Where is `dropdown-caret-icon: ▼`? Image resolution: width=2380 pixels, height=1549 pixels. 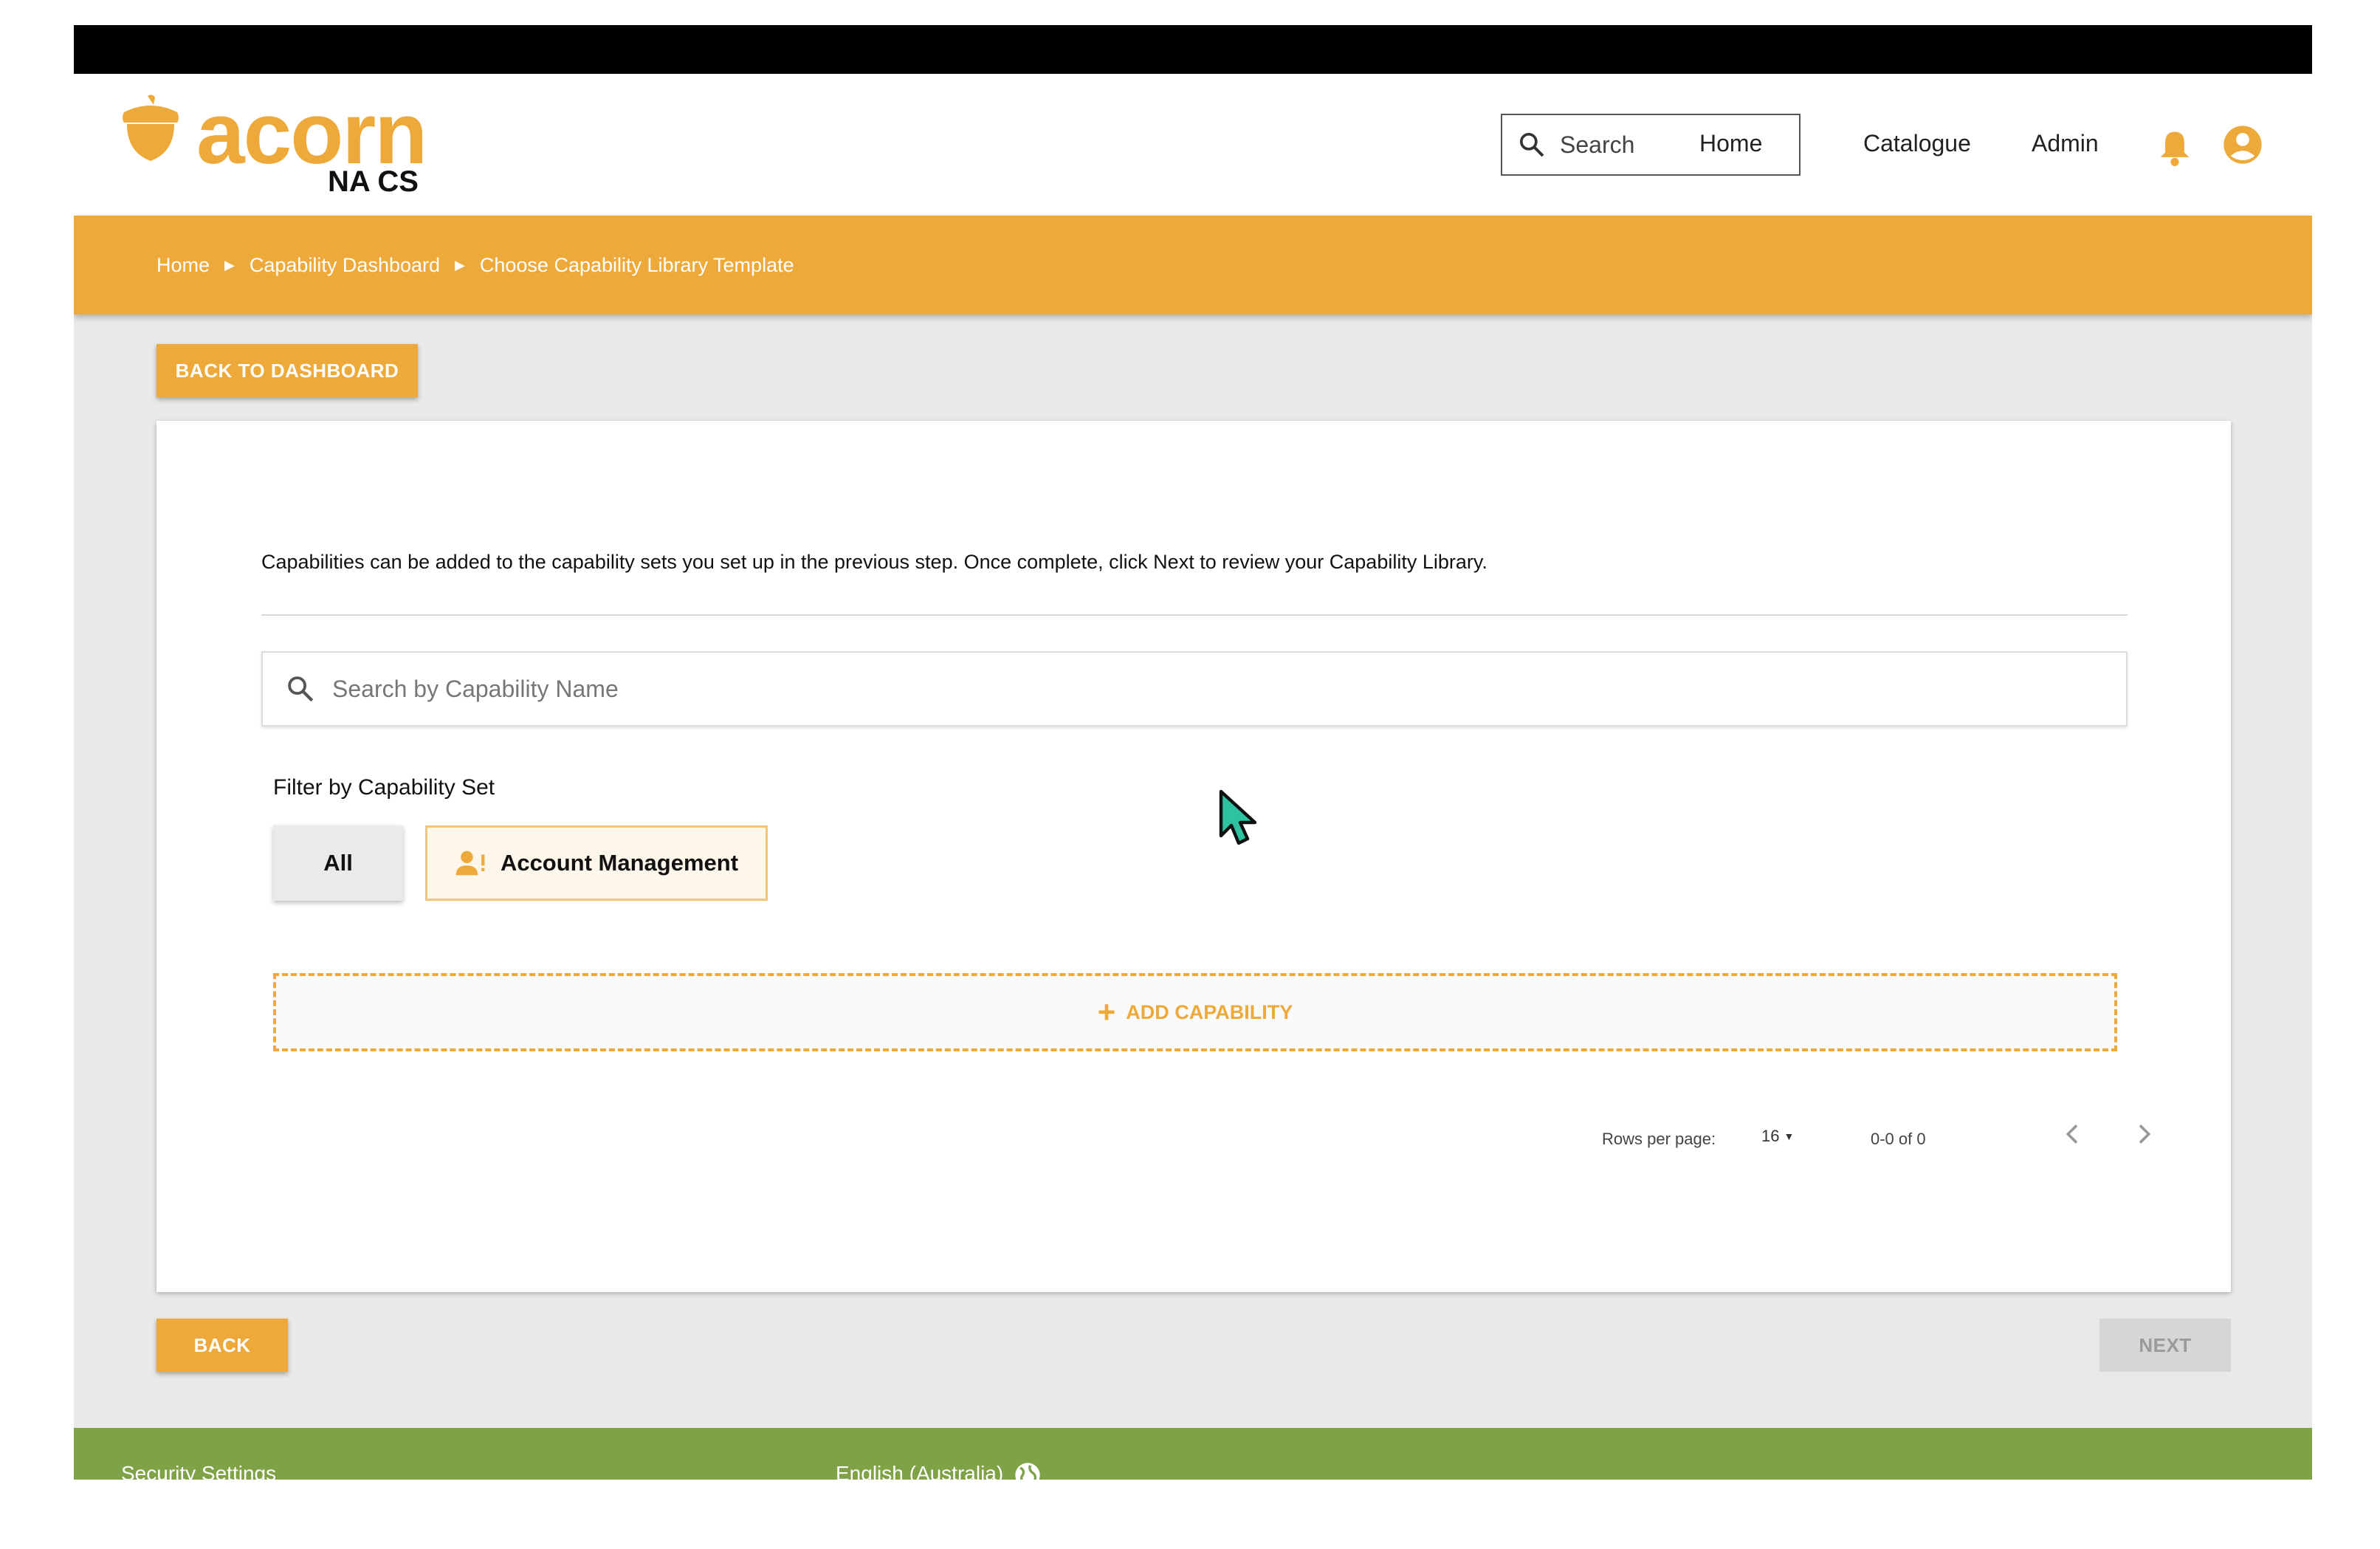
dropdown-caret-icon: ▼ is located at coordinates (1790, 1136).